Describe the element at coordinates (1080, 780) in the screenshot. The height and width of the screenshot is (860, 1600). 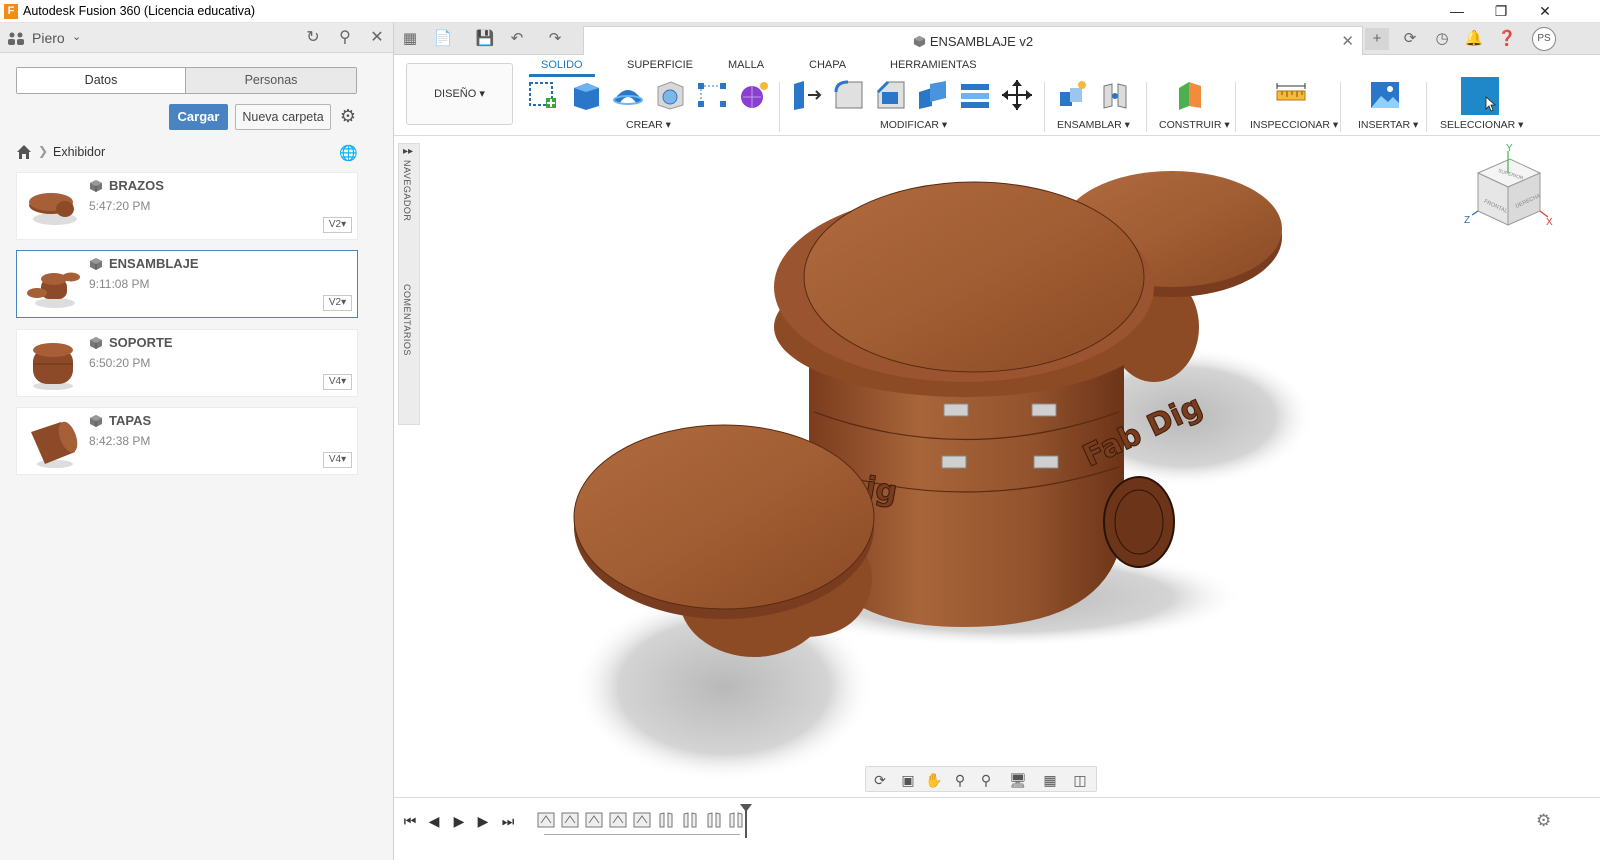
I see `viewports-icon: ◫` at that location.